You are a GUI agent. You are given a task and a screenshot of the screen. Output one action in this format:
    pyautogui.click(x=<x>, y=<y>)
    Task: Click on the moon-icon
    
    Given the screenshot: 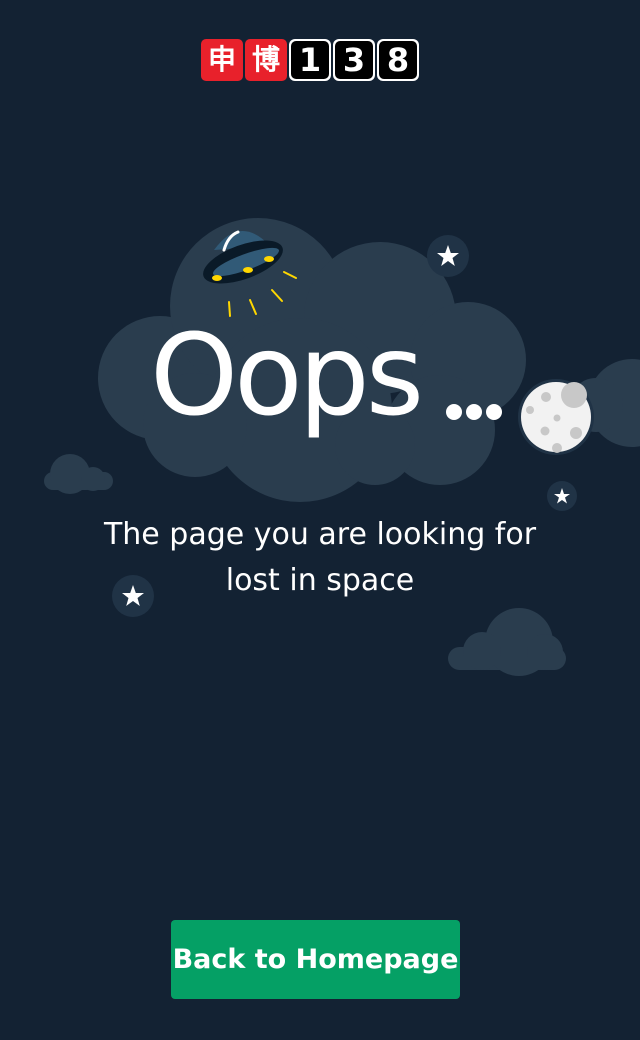 What is the action you would take?
    pyautogui.click(x=556, y=417)
    